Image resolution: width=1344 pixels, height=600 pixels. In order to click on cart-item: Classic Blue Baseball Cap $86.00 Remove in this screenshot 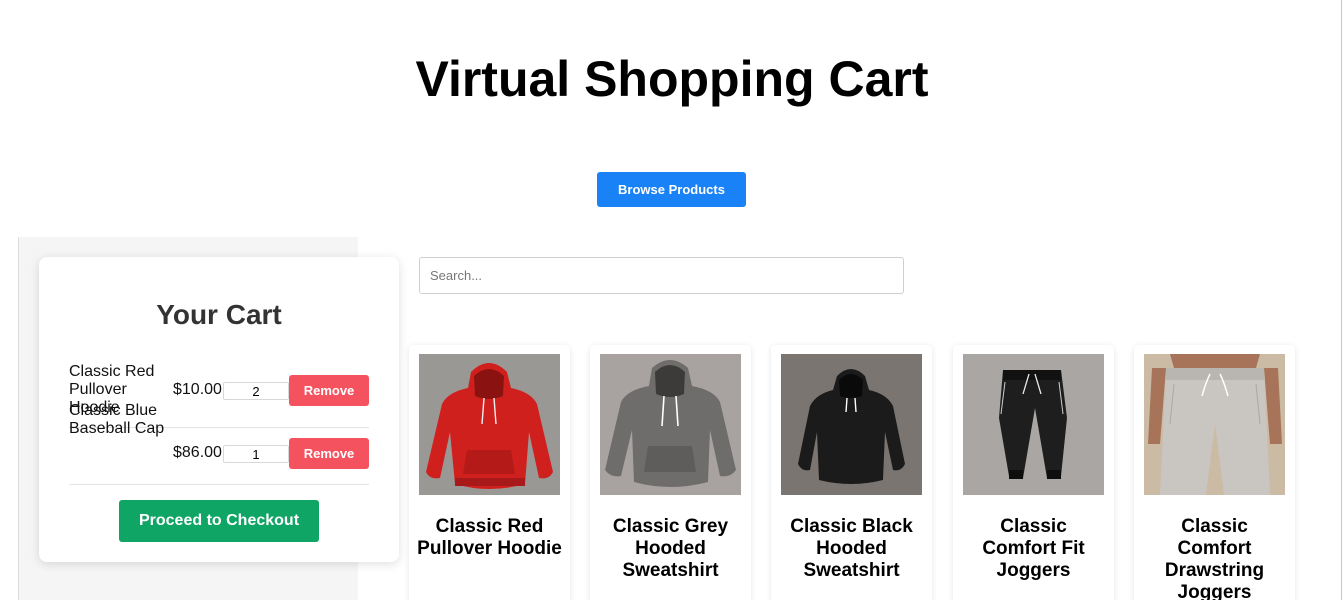, I will do `click(219, 443)`.